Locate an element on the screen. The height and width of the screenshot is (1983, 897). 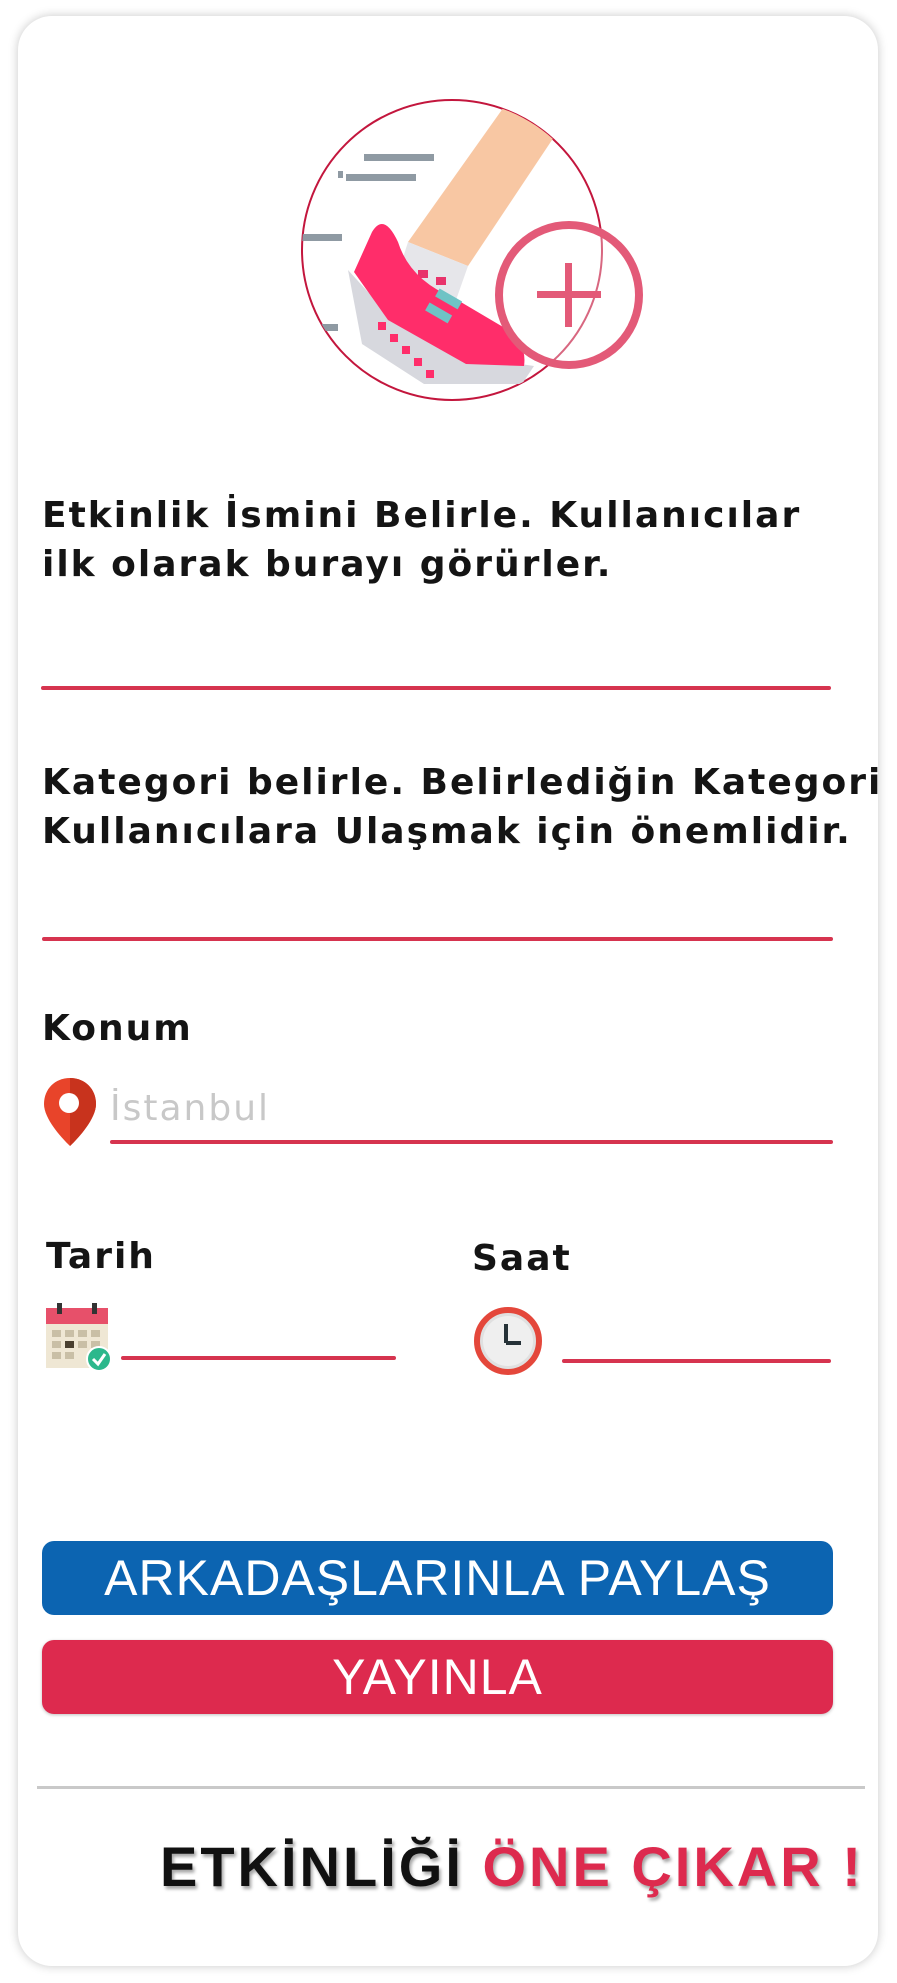
divider is located at coordinates (451, 1787).